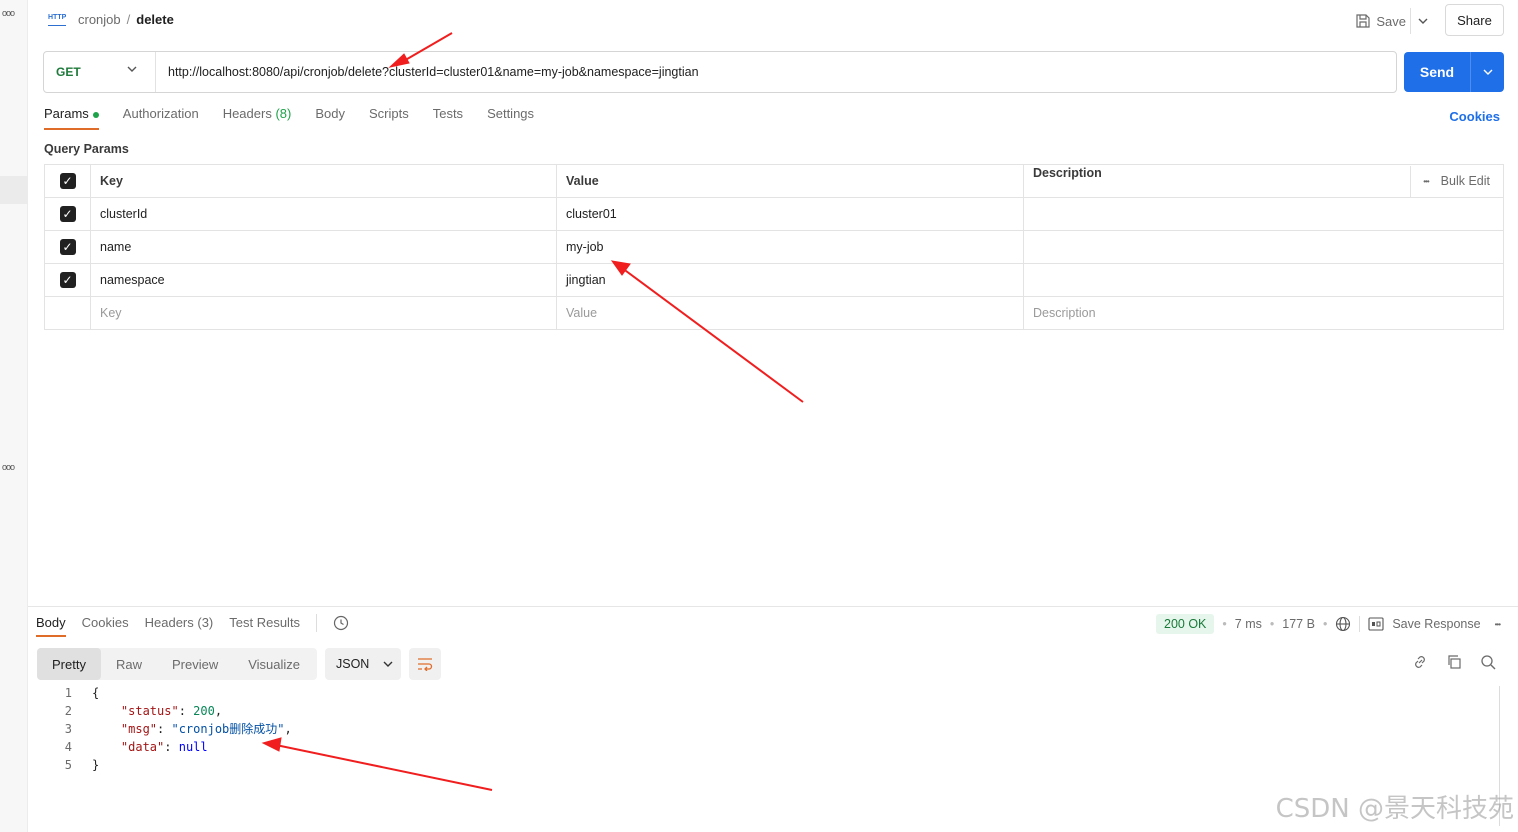  Describe the element at coordinates (67, 181) in the screenshot. I see `select-all-checkbox: ✓` at that location.